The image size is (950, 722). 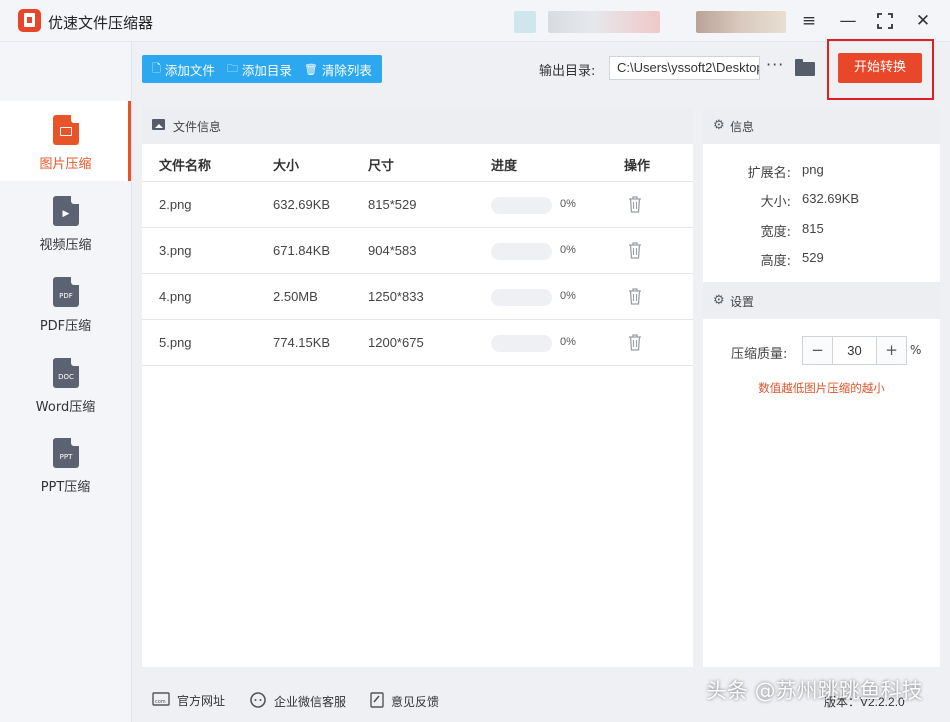 I want to click on feedback-label: 意见反馈, so click(x=415, y=702).